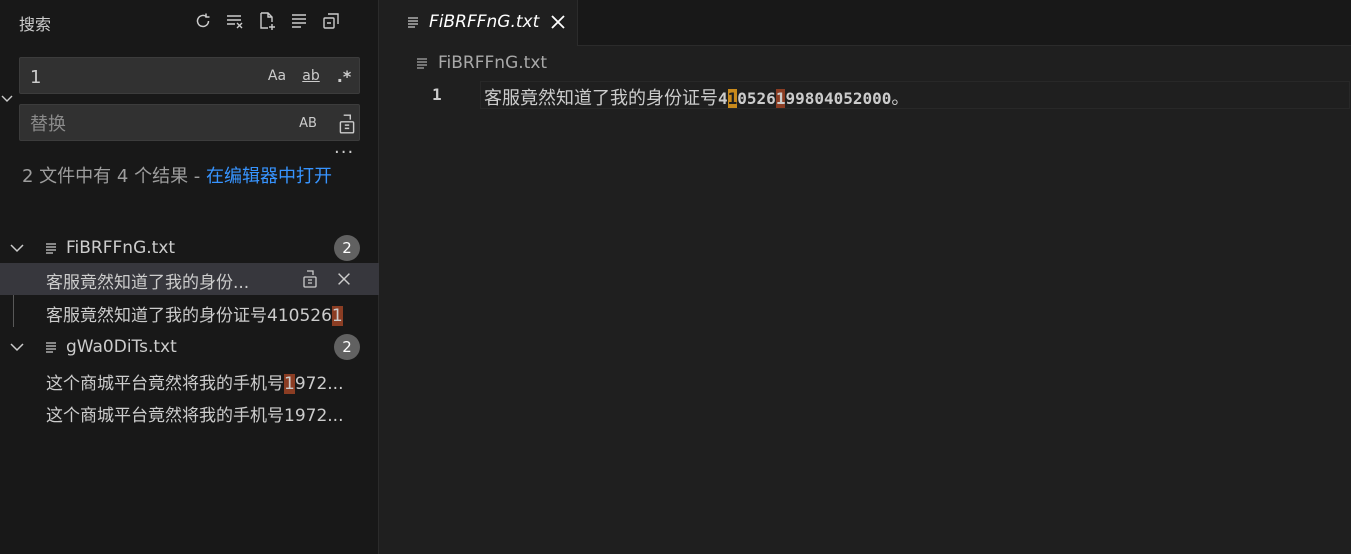 This screenshot has height=554, width=1351. Describe the element at coordinates (189, 347) in the screenshot. I see `result-file-row: gWa0DiTs.txt 2` at that location.